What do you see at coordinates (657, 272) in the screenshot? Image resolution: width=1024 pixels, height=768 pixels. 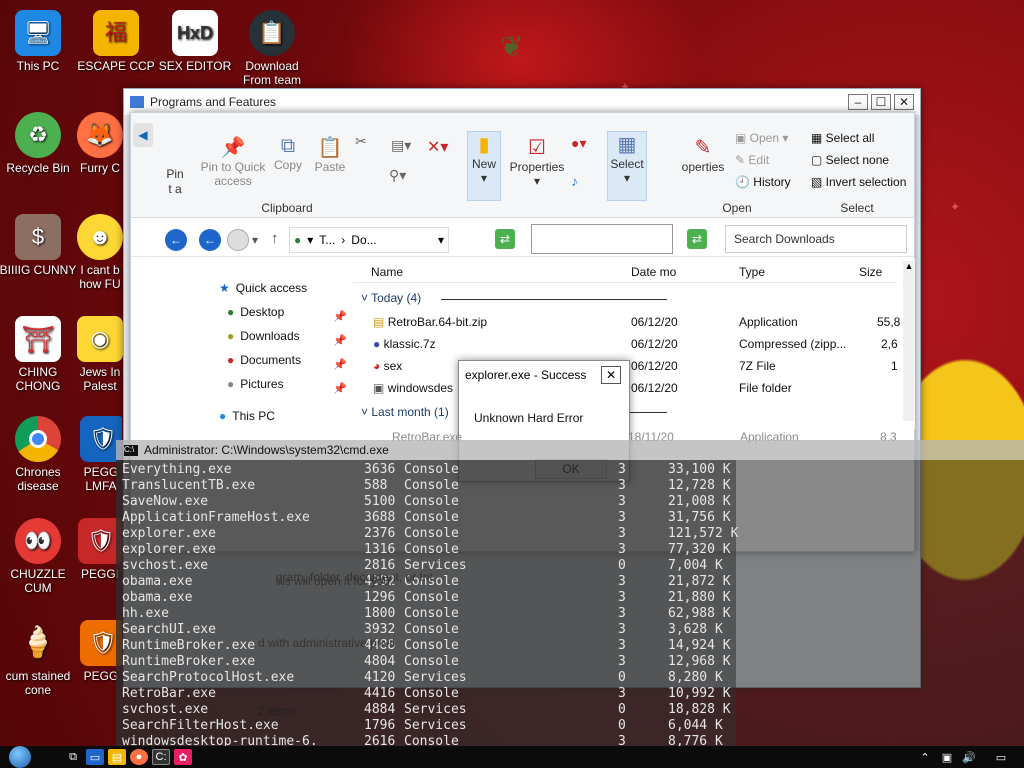 I see `column-header-date: Date mo` at bounding box center [657, 272].